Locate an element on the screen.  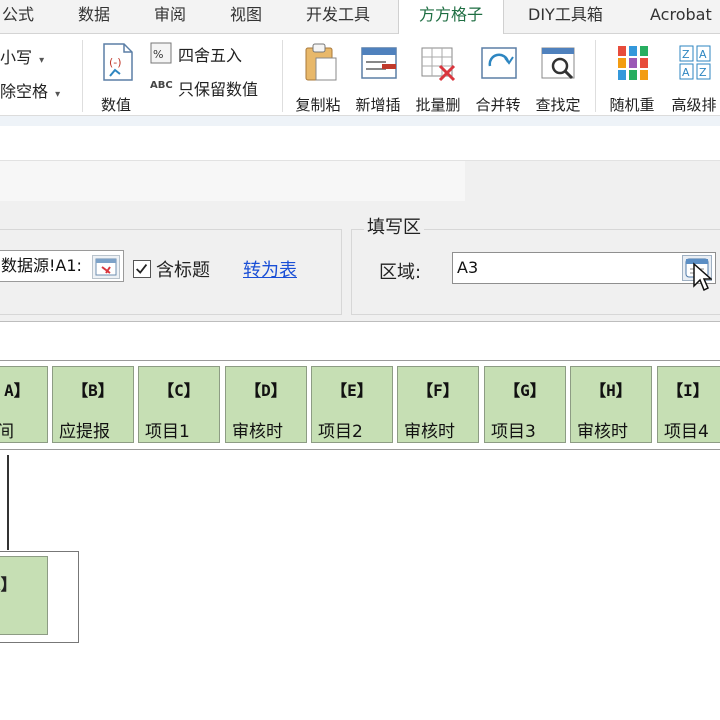
remove-spaces-dropdown: 除空格 ▾ is located at coordinates (30, 90).